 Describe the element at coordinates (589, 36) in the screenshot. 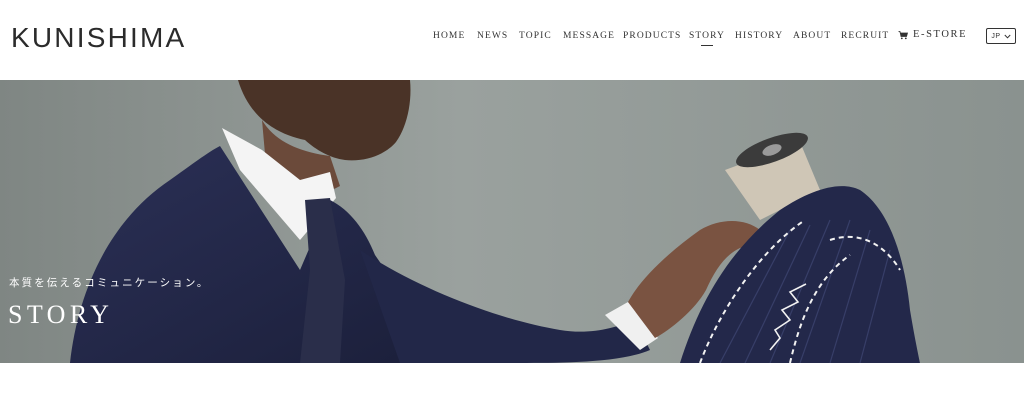

I see `nav-item-message: MESSAGE` at that location.